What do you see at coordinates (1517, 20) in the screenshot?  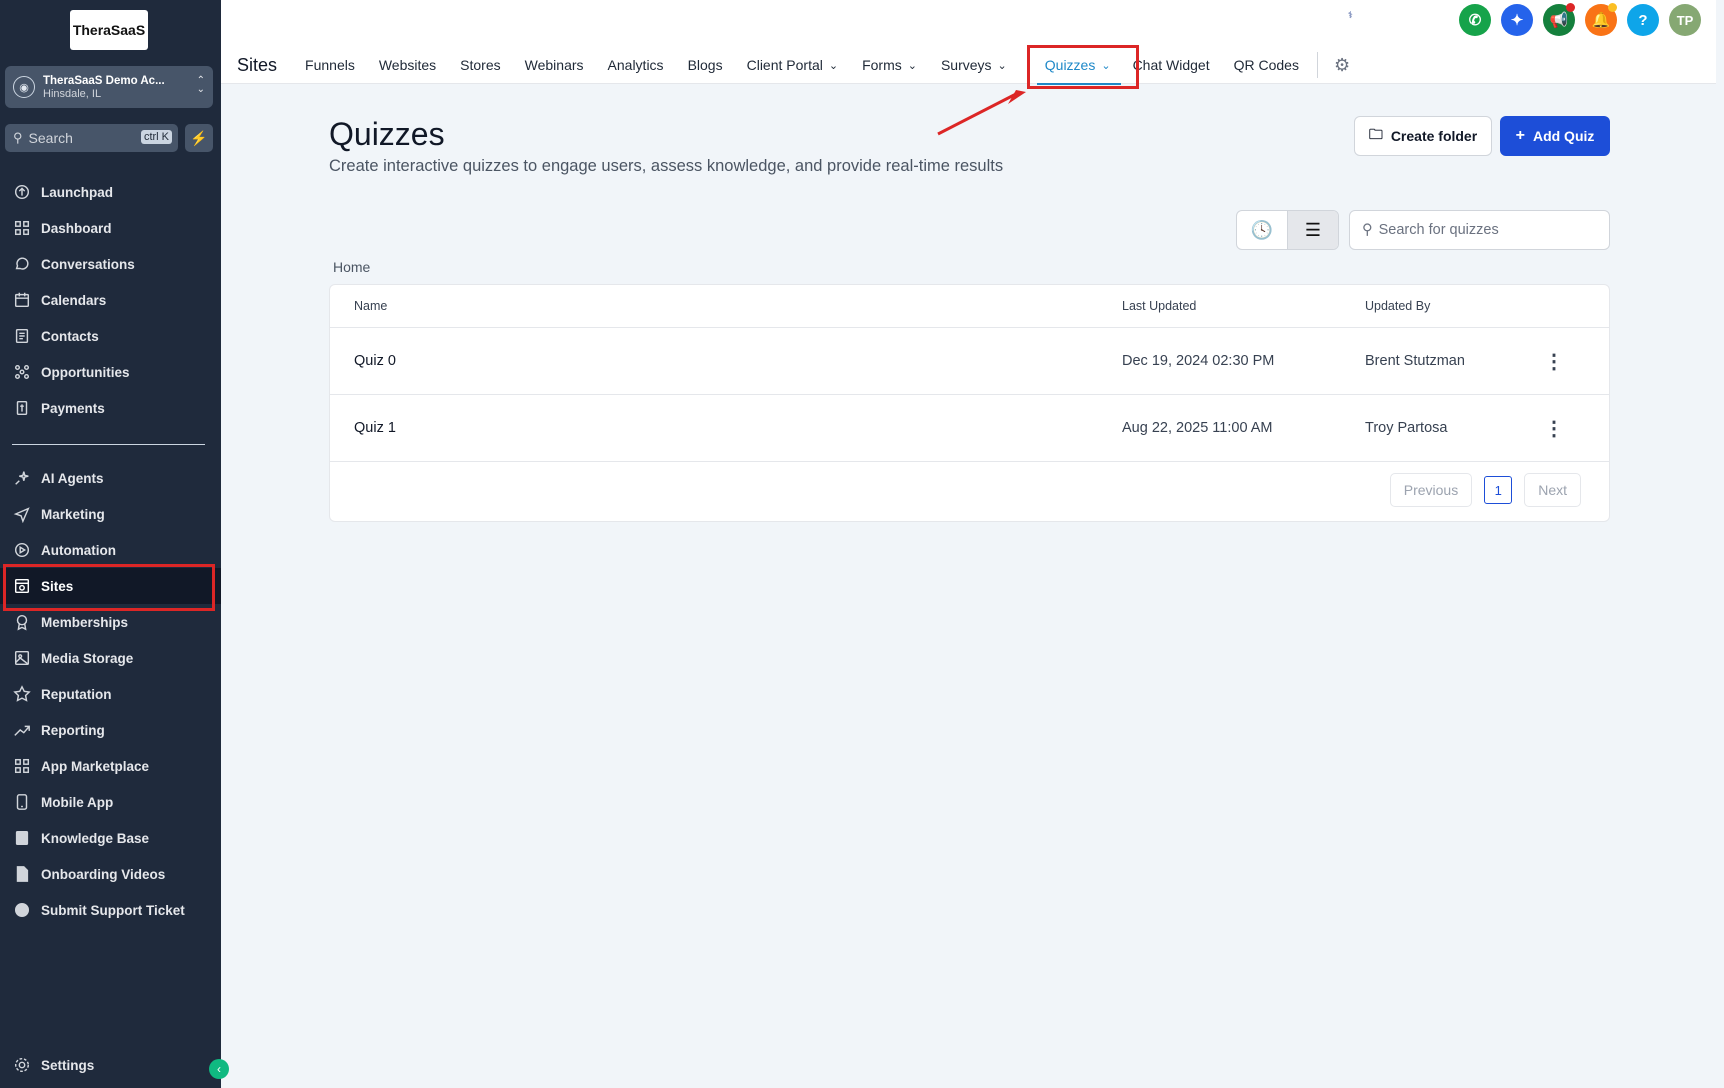 I see `ai-sparkle-icon: ✦` at bounding box center [1517, 20].